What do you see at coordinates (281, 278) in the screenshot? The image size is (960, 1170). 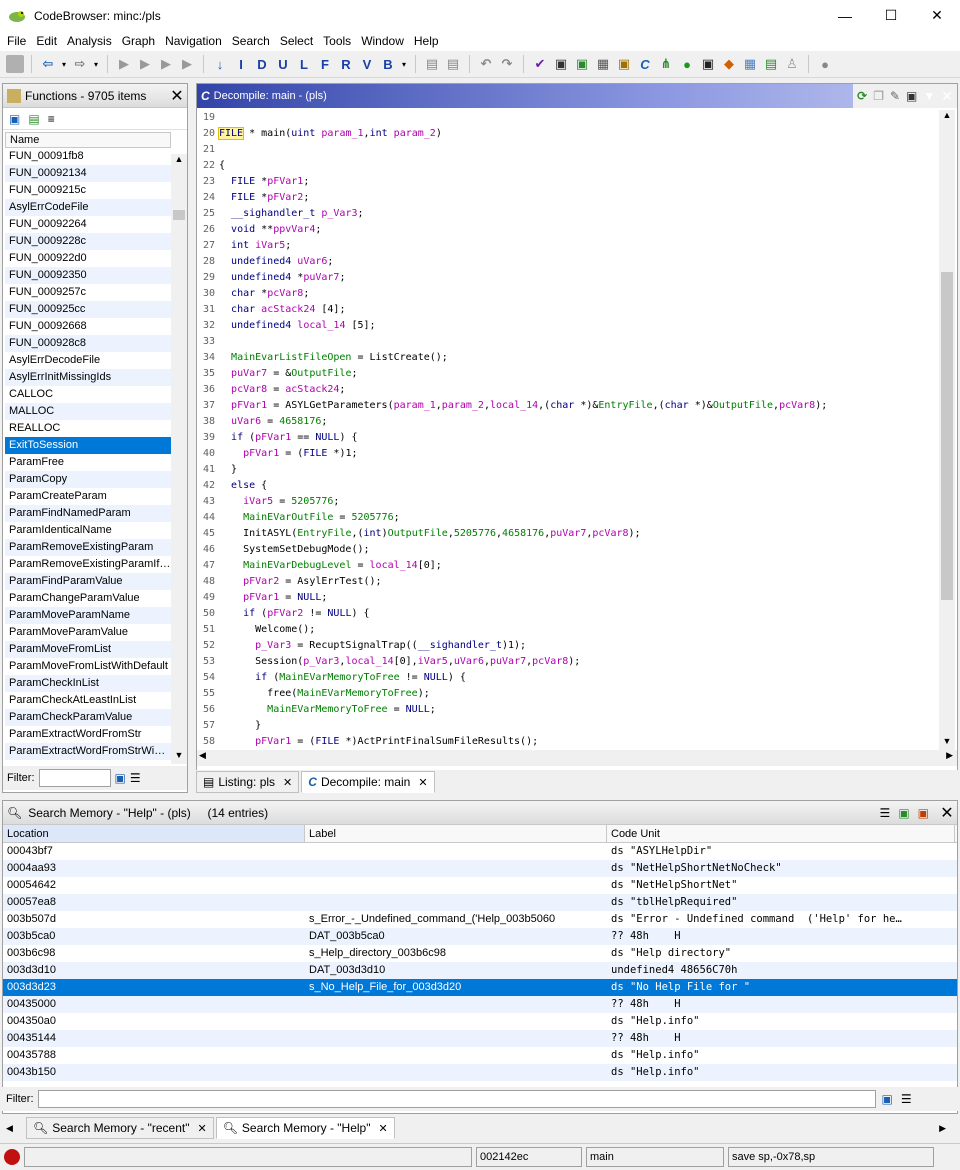 I see `code-text: undefined4 *puVar7;` at bounding box center [281, 278].